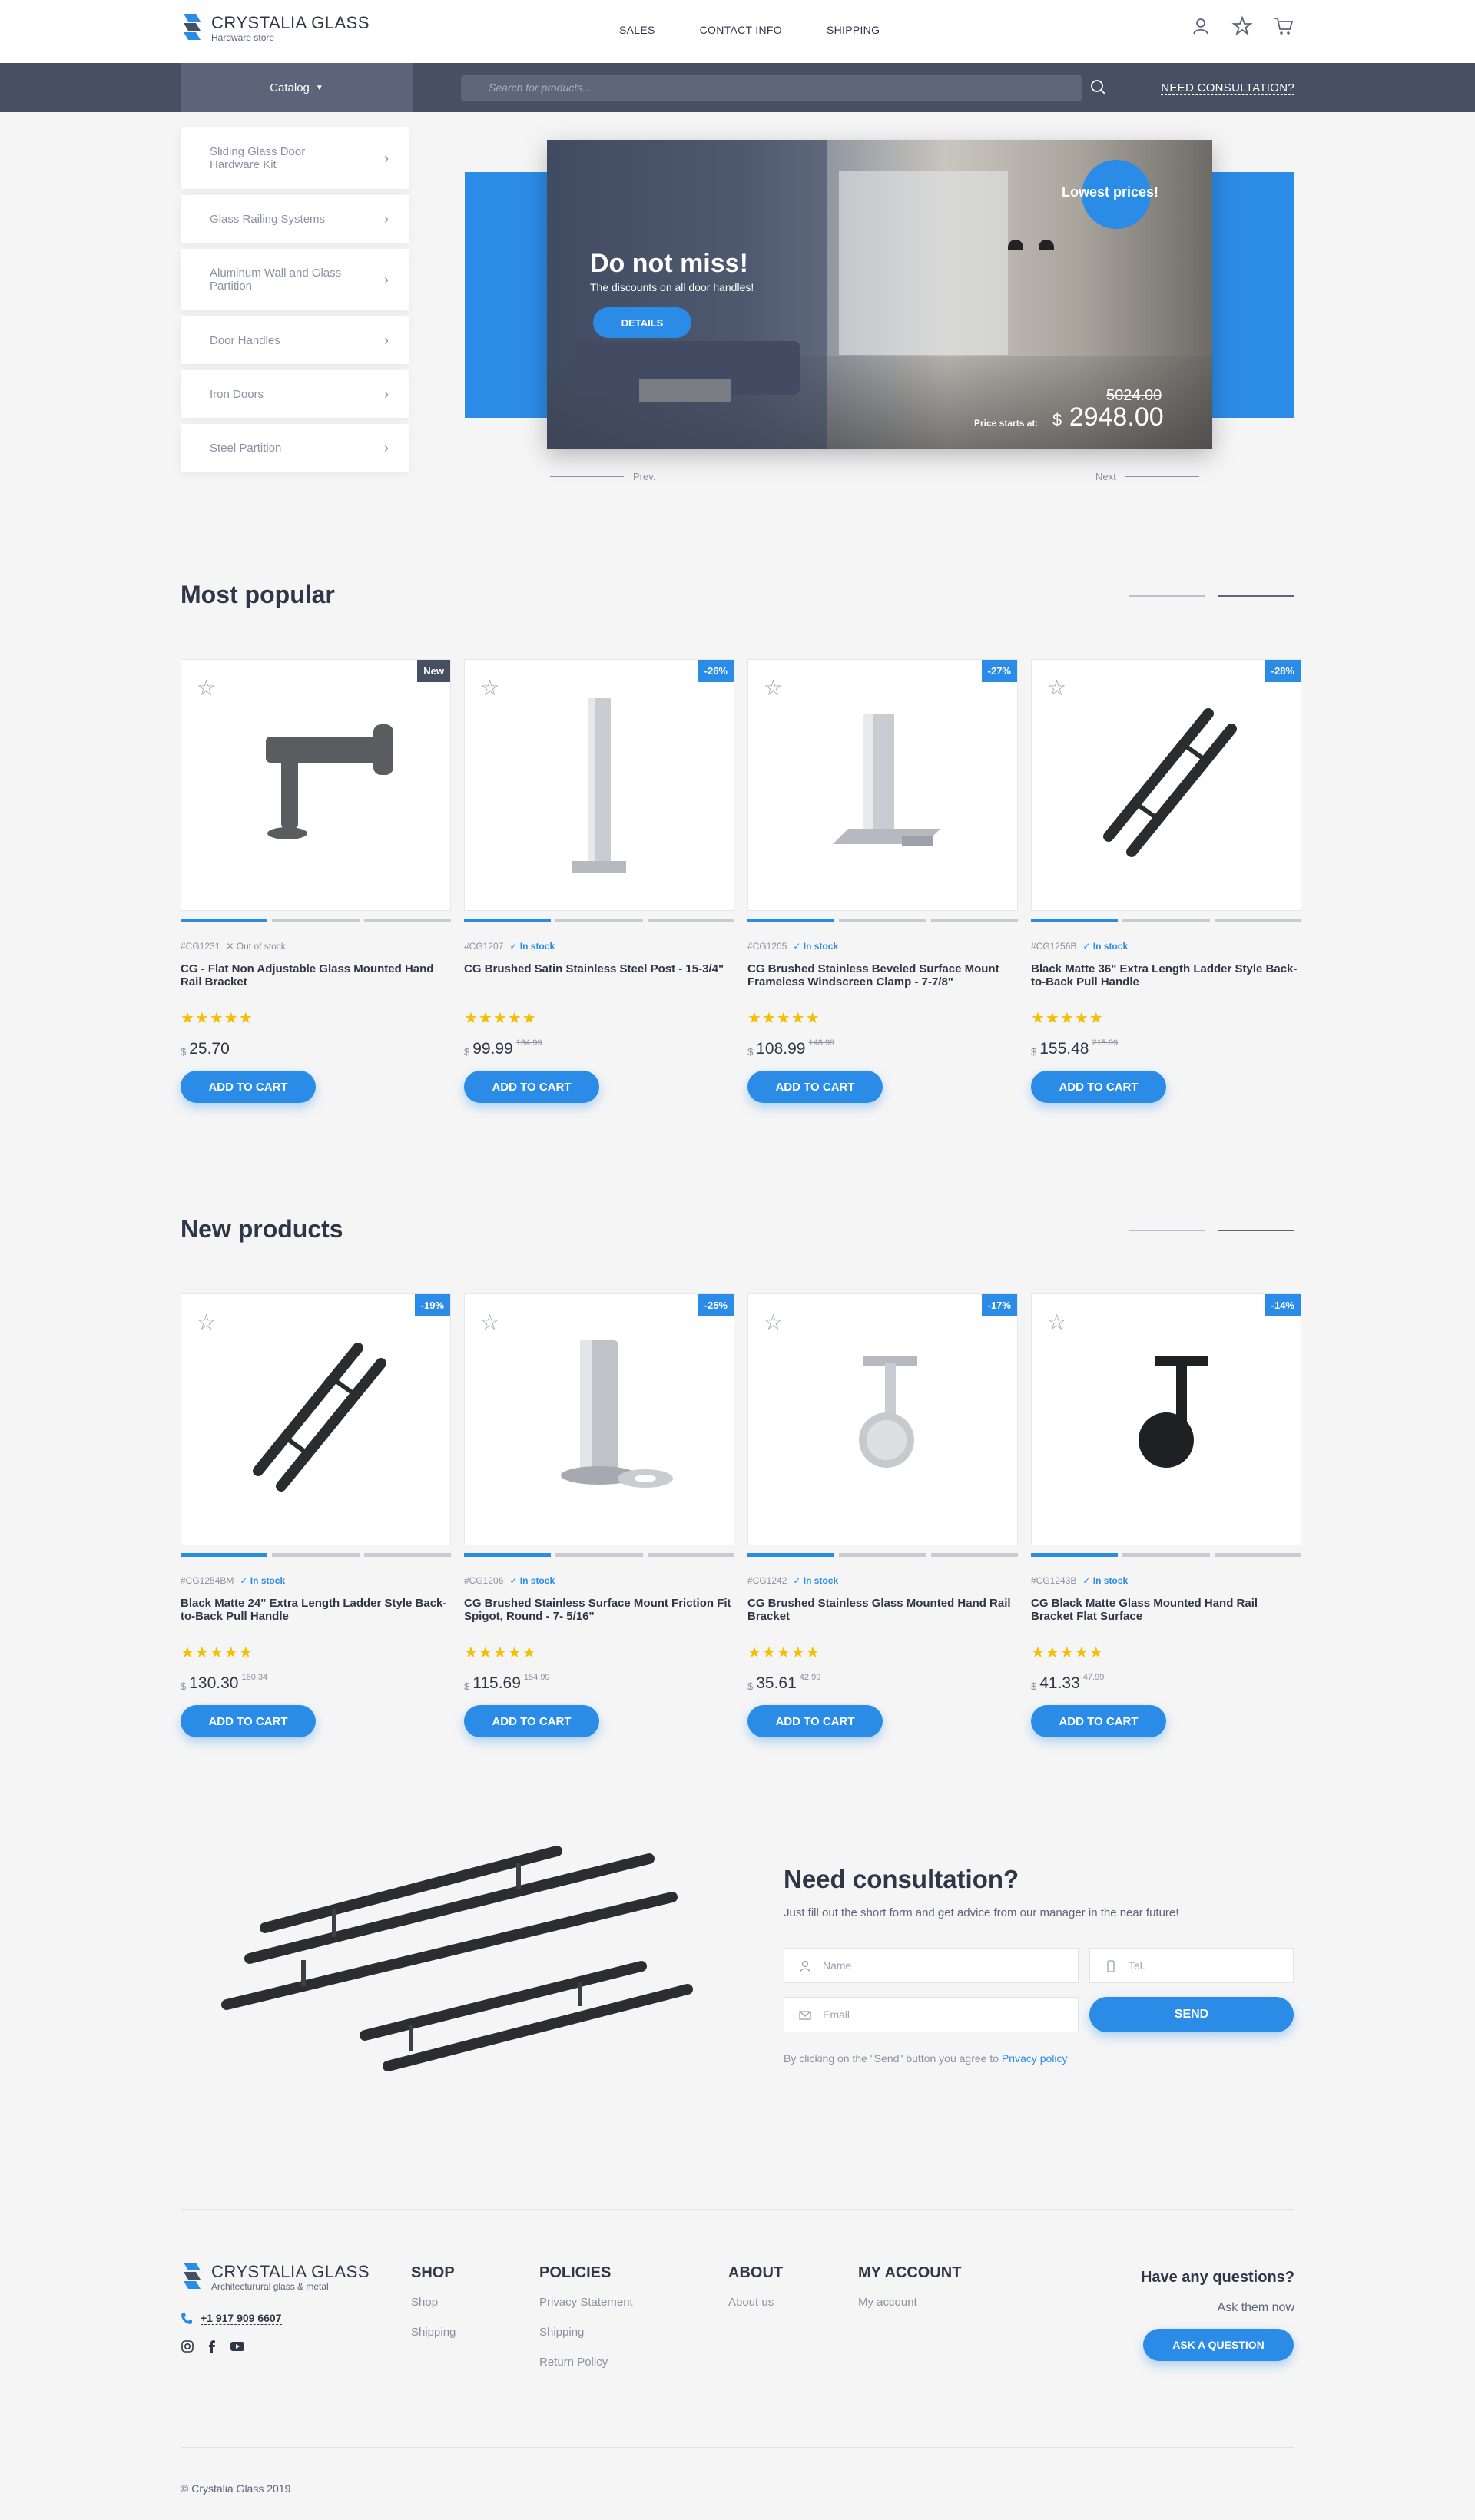 This screenshot has width=1475, height=2520. What do you see at coordinates (599, 1419) in the screenshot?
I see `product-image: ☆ -25%` at bounding box center [599, 1419].